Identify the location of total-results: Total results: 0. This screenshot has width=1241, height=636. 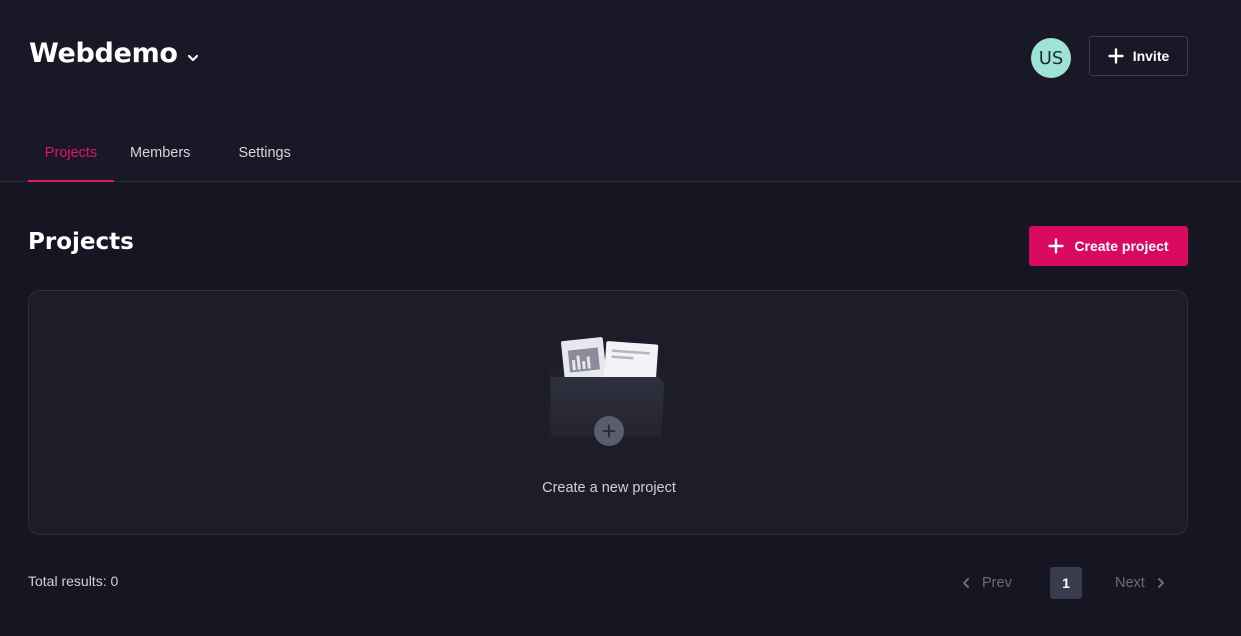
(73, 581).